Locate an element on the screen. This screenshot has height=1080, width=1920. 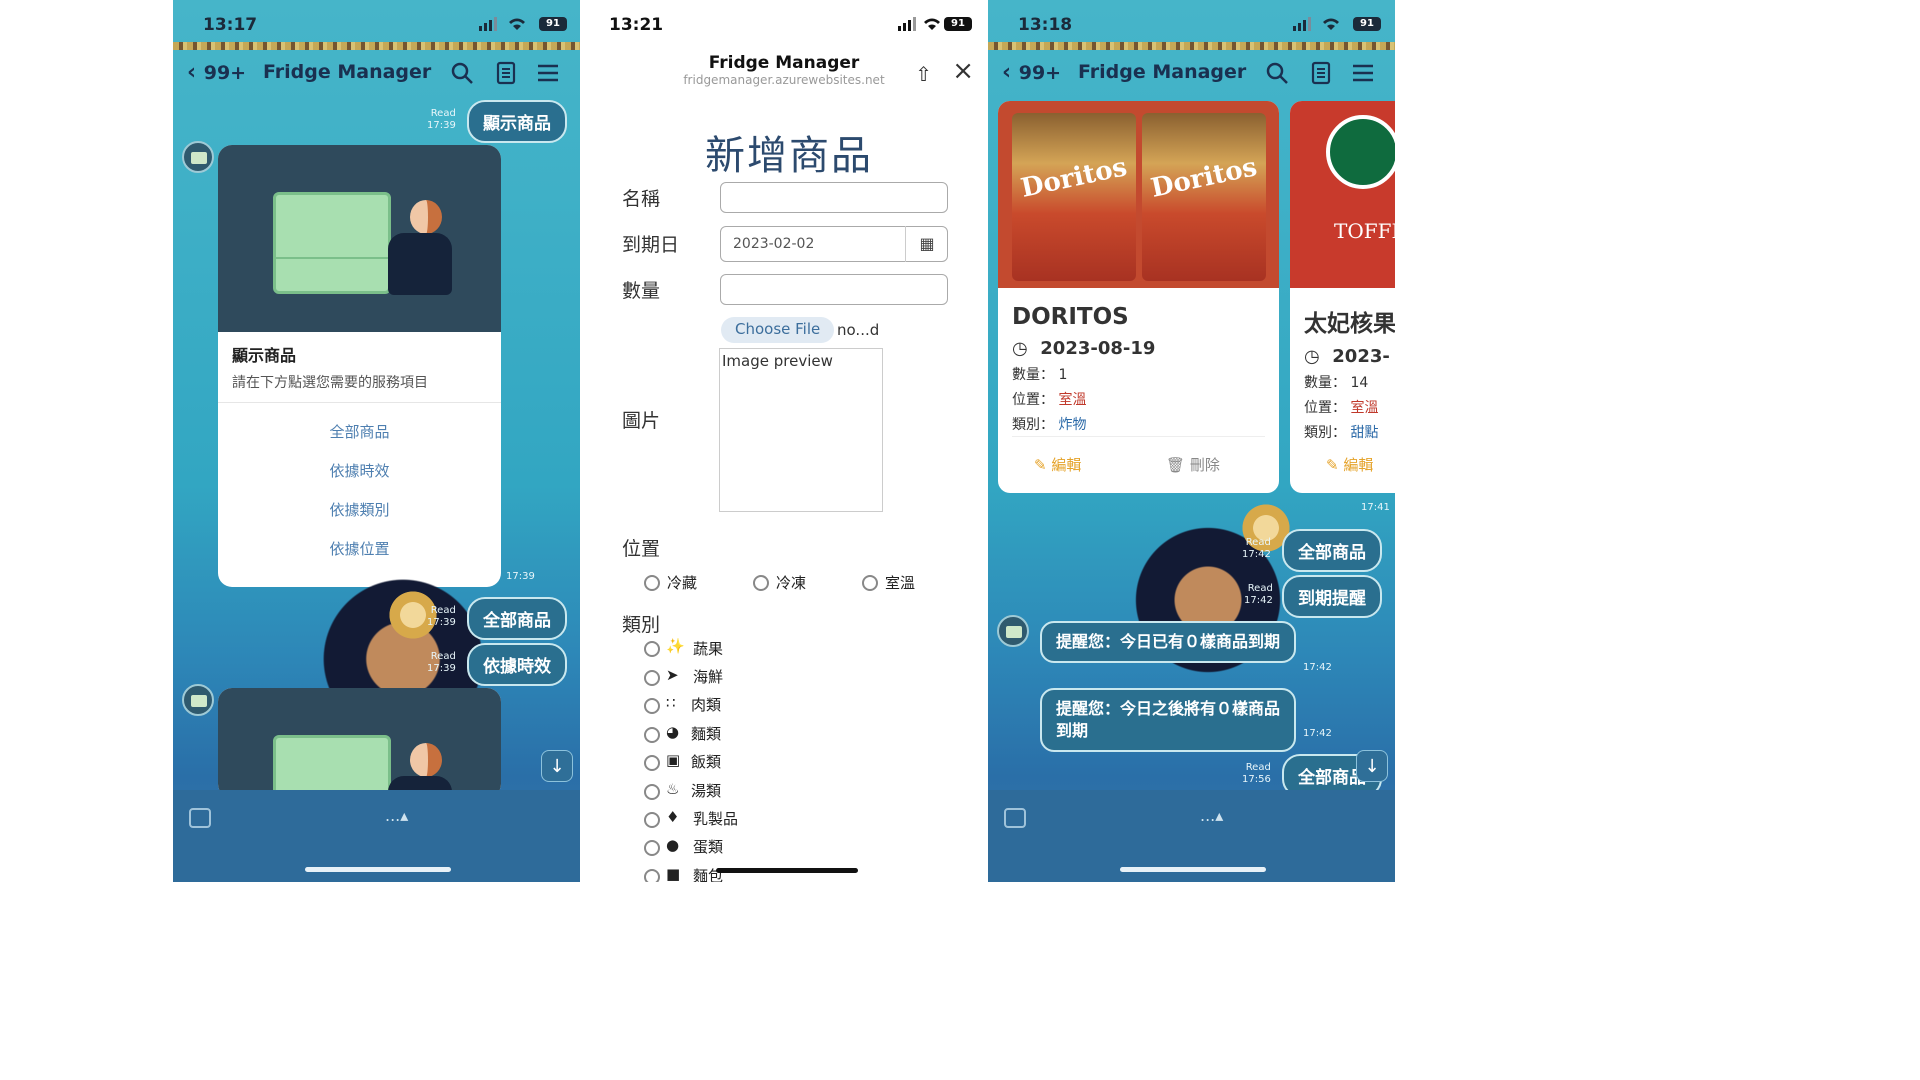
action-by-location: 依據位置 is located at coordinates (359, 549).